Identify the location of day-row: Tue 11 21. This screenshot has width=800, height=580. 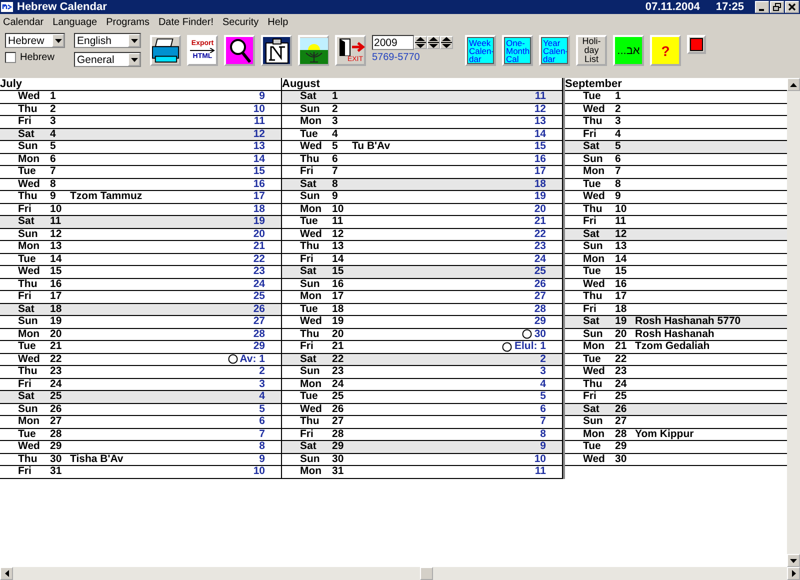
(422, 221).